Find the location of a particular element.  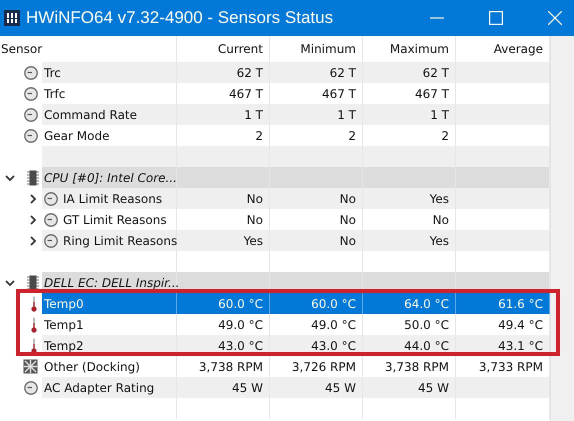

table-row: Trc 62 T 62 T 62 T is located at coordinates (296, 72).